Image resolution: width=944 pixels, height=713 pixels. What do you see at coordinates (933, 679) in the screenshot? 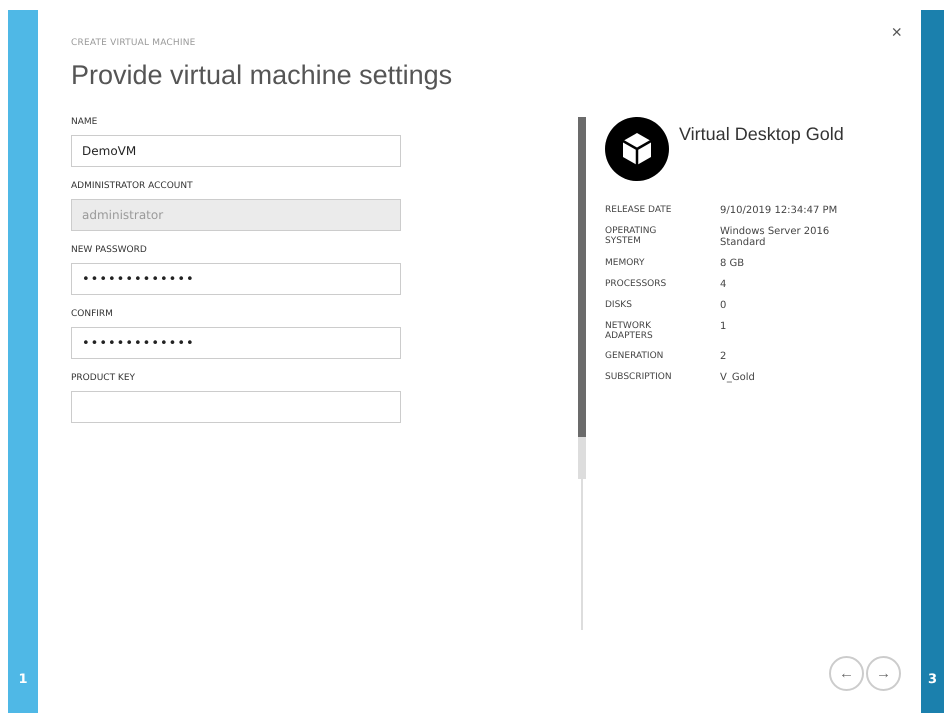
I see `step-number: 3` at bounding box center [933, 679].